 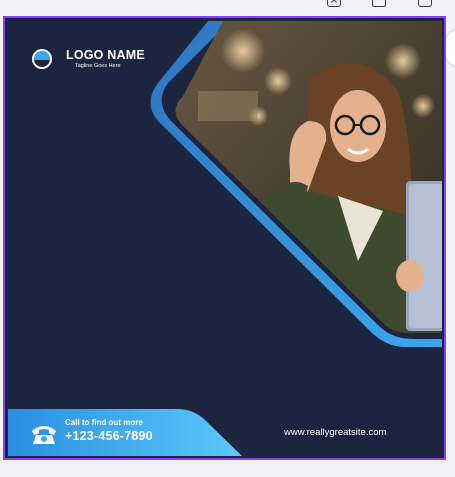 I want to click on logo-text: LOGO NAME Tagline Goes Here, so click(x=105, y=59).